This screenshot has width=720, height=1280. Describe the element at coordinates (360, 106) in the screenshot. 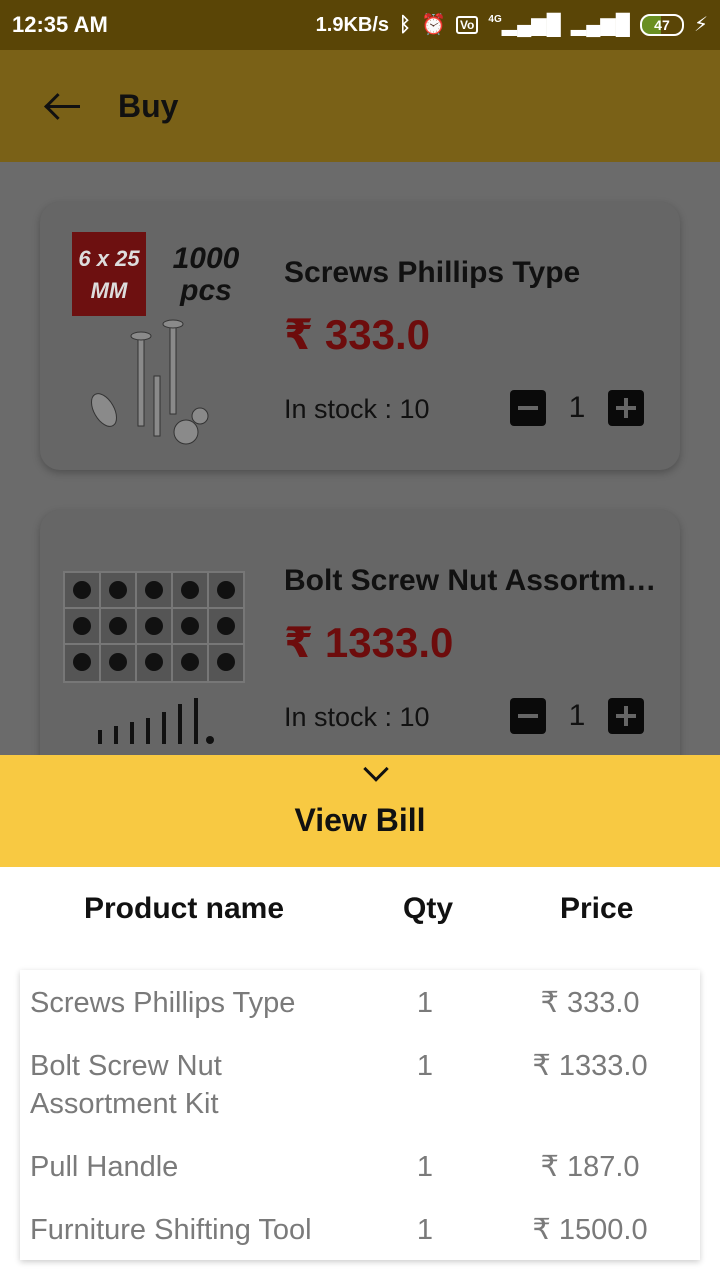

I see `app-bar: Buy` at that location.